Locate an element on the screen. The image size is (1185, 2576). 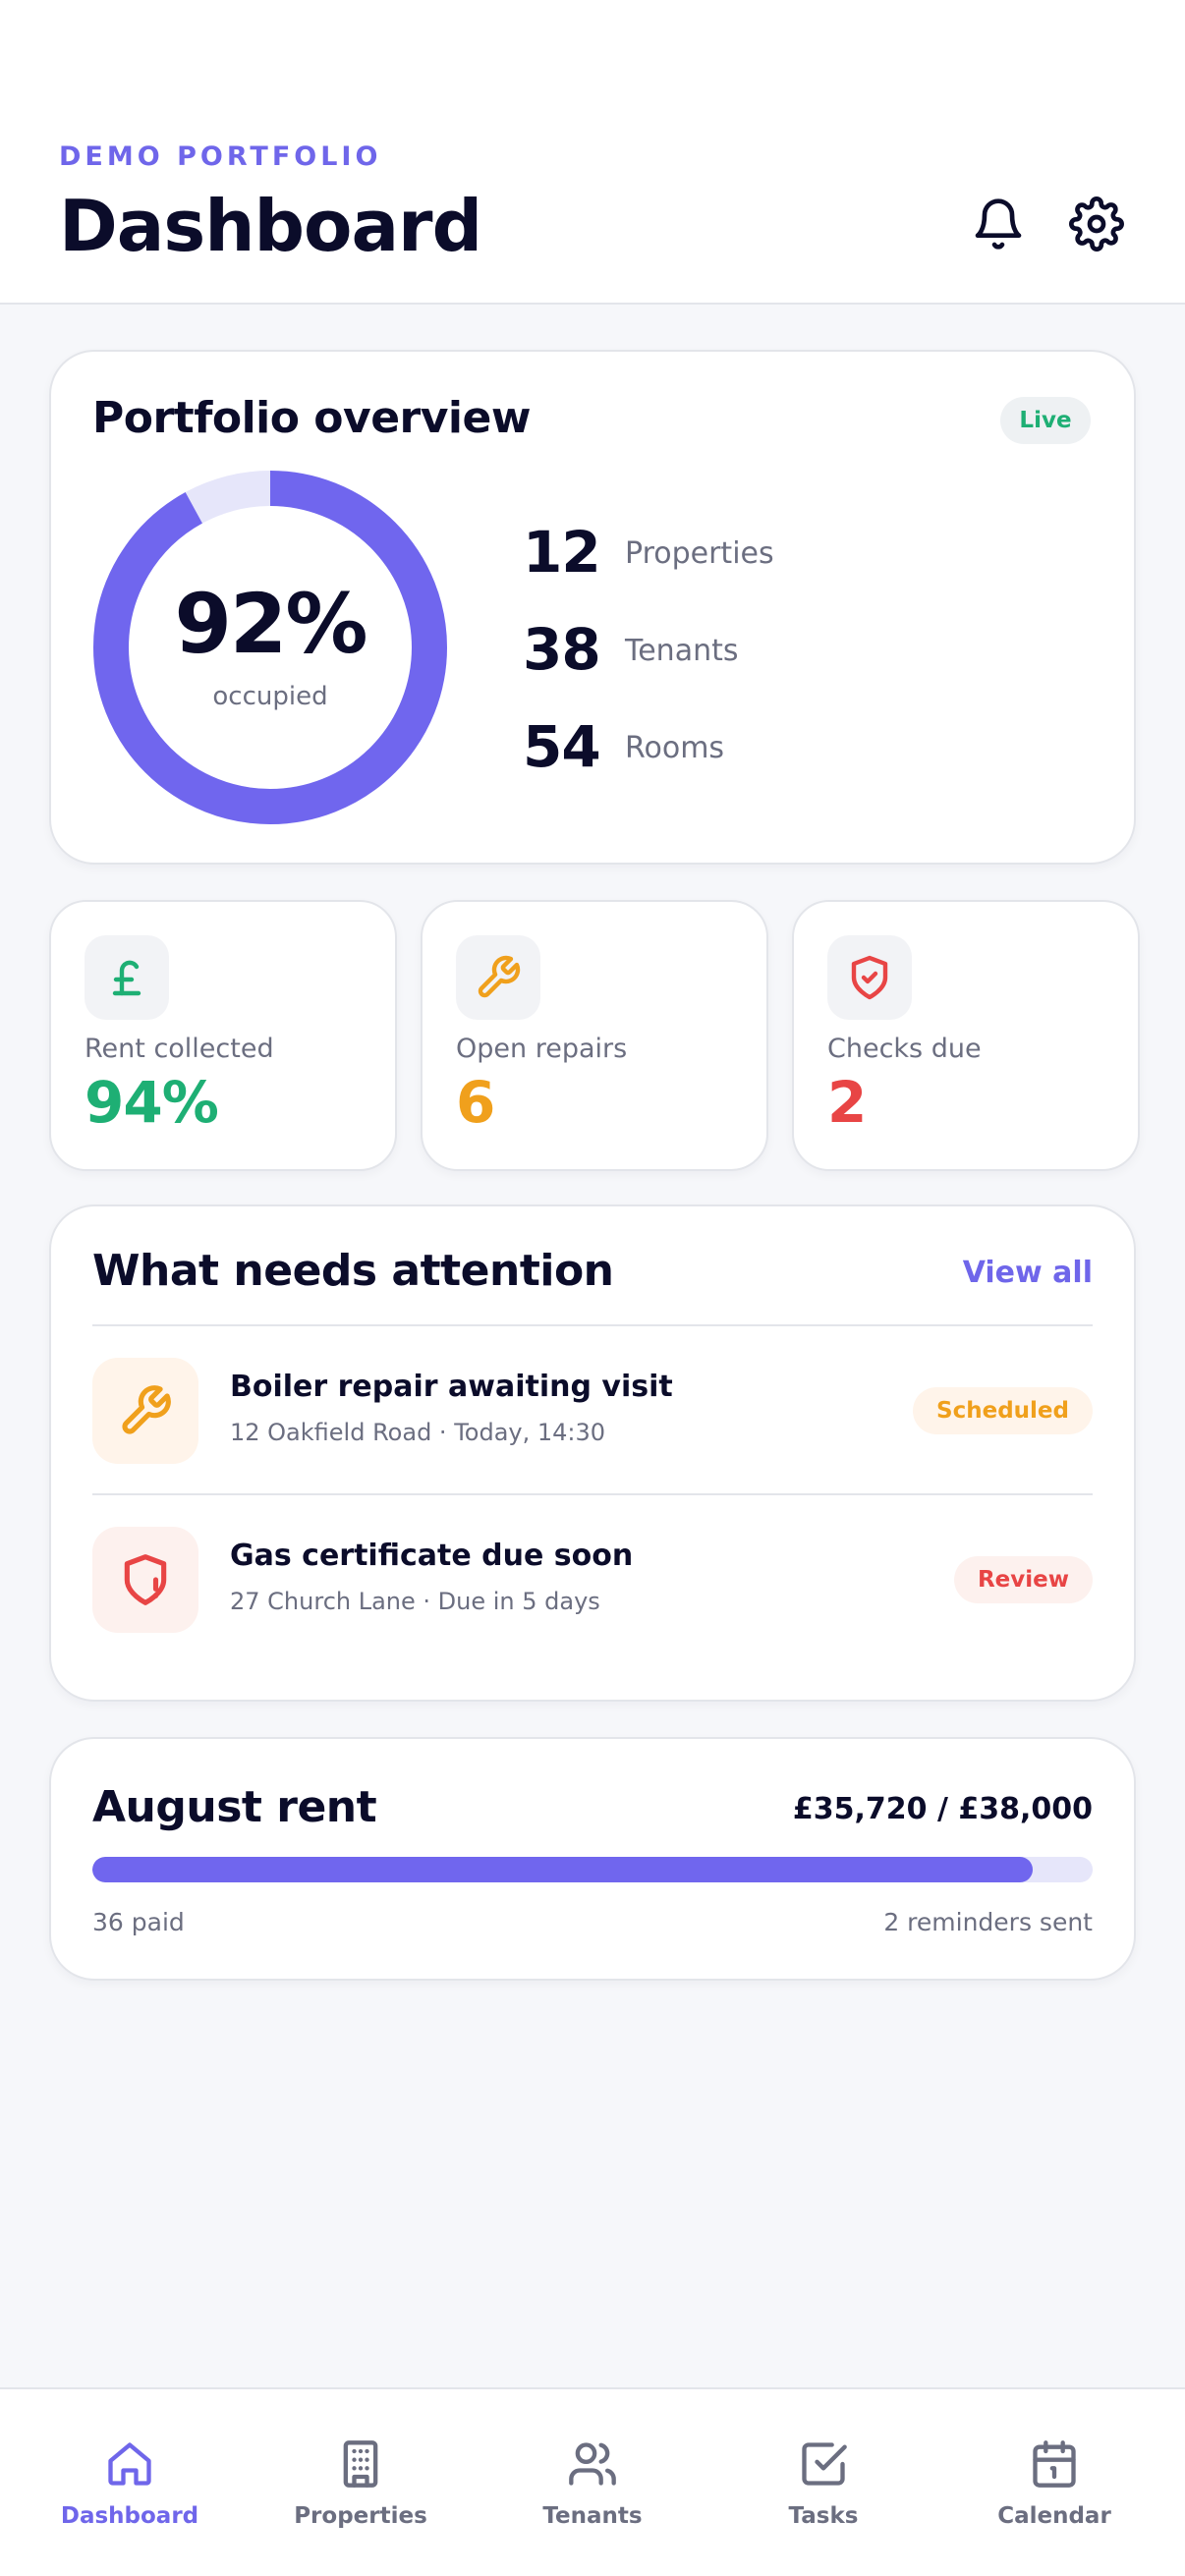
portfolio-label: DEMO PORTFOLIO is located at coordinates (221, 156).